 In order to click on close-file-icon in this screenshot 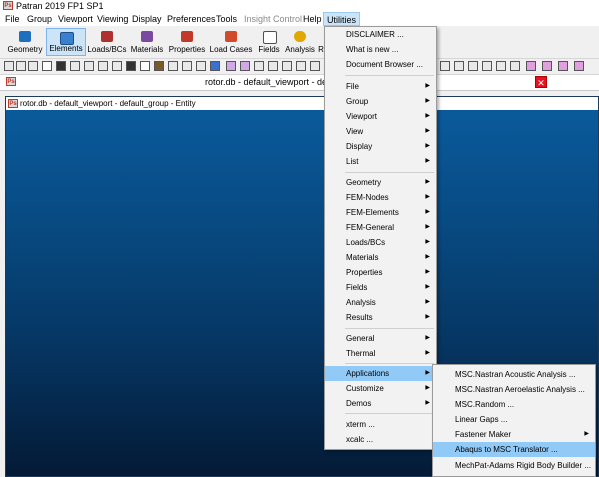, I will do `click(33, 66)`.